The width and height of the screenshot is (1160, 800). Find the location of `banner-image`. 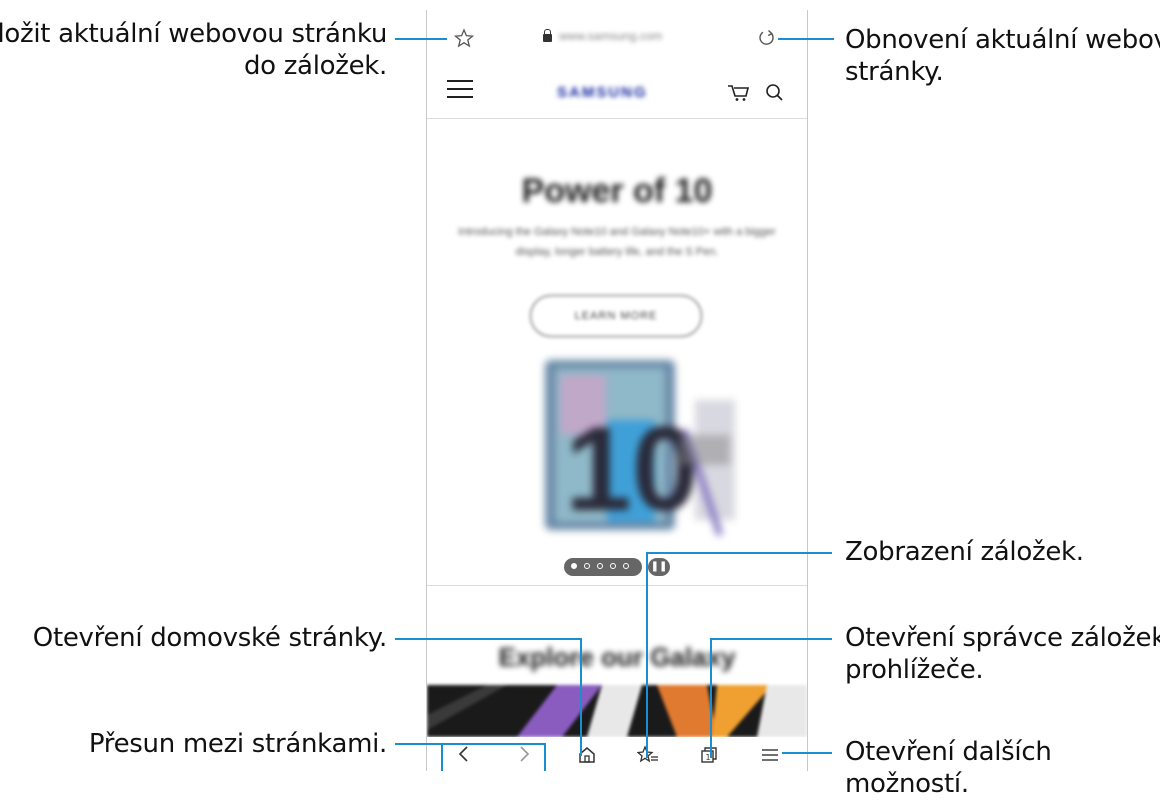

banner-image is located at coordinates (617, 711).